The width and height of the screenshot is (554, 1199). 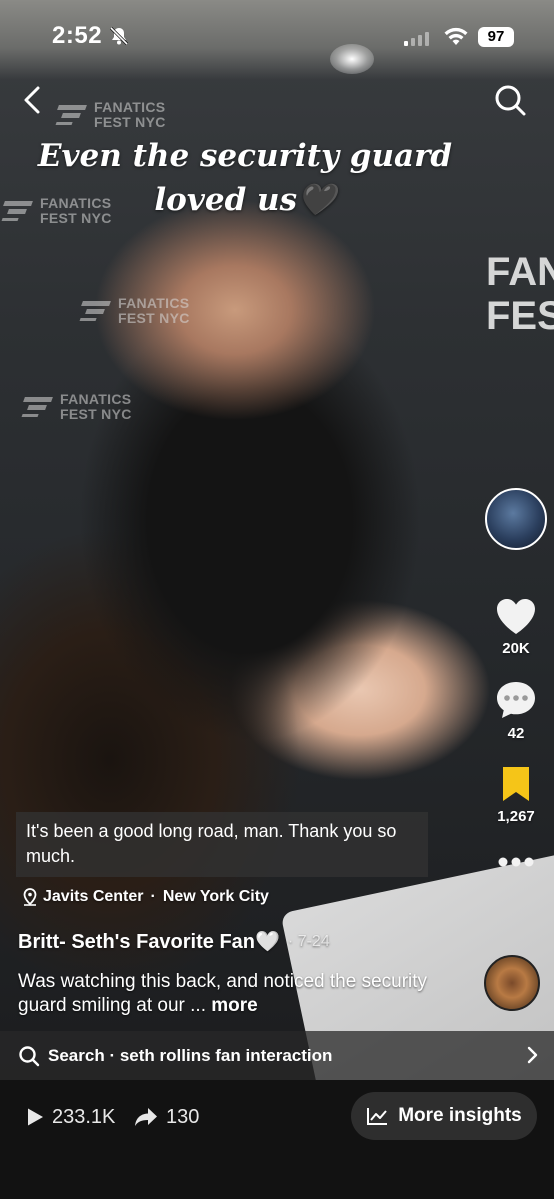 I want to click on heart-icon, so click(x=516, y=616).